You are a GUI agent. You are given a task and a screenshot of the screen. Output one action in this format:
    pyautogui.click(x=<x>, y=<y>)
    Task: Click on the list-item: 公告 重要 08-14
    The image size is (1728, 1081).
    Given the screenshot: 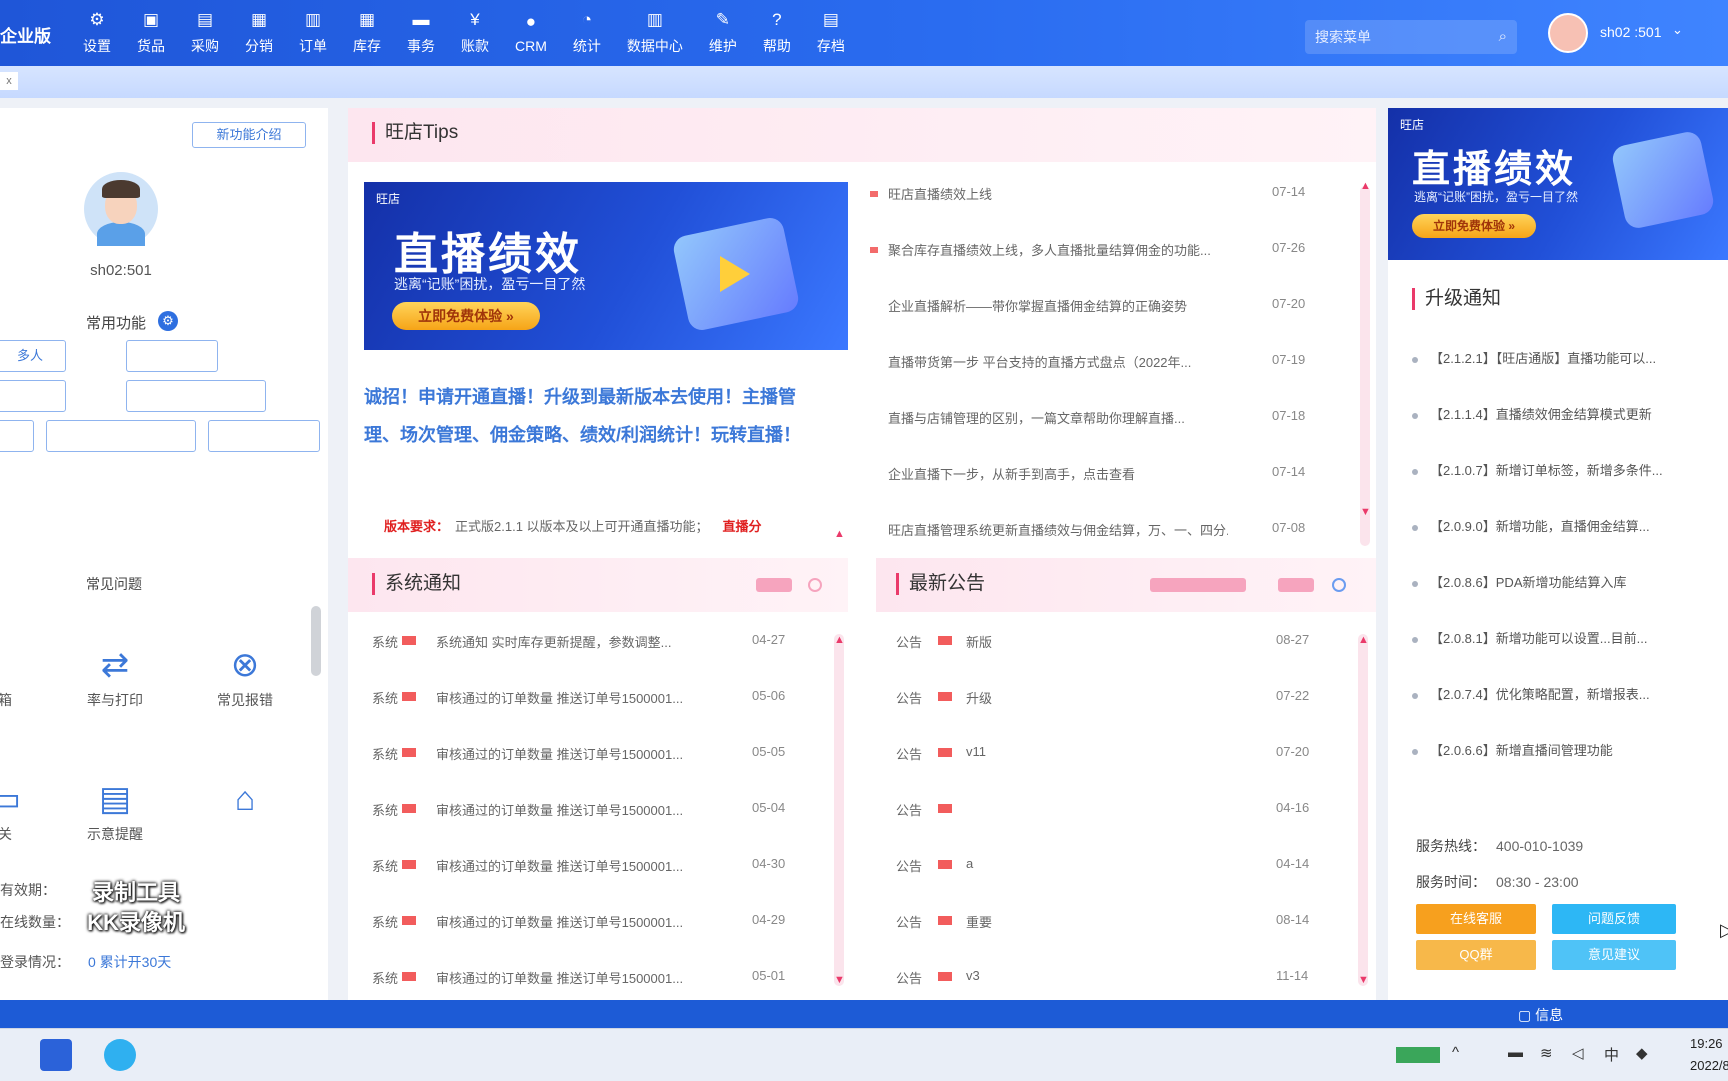 What is the action you would take?
    pyautogui.click(x=1129, y=922)
    